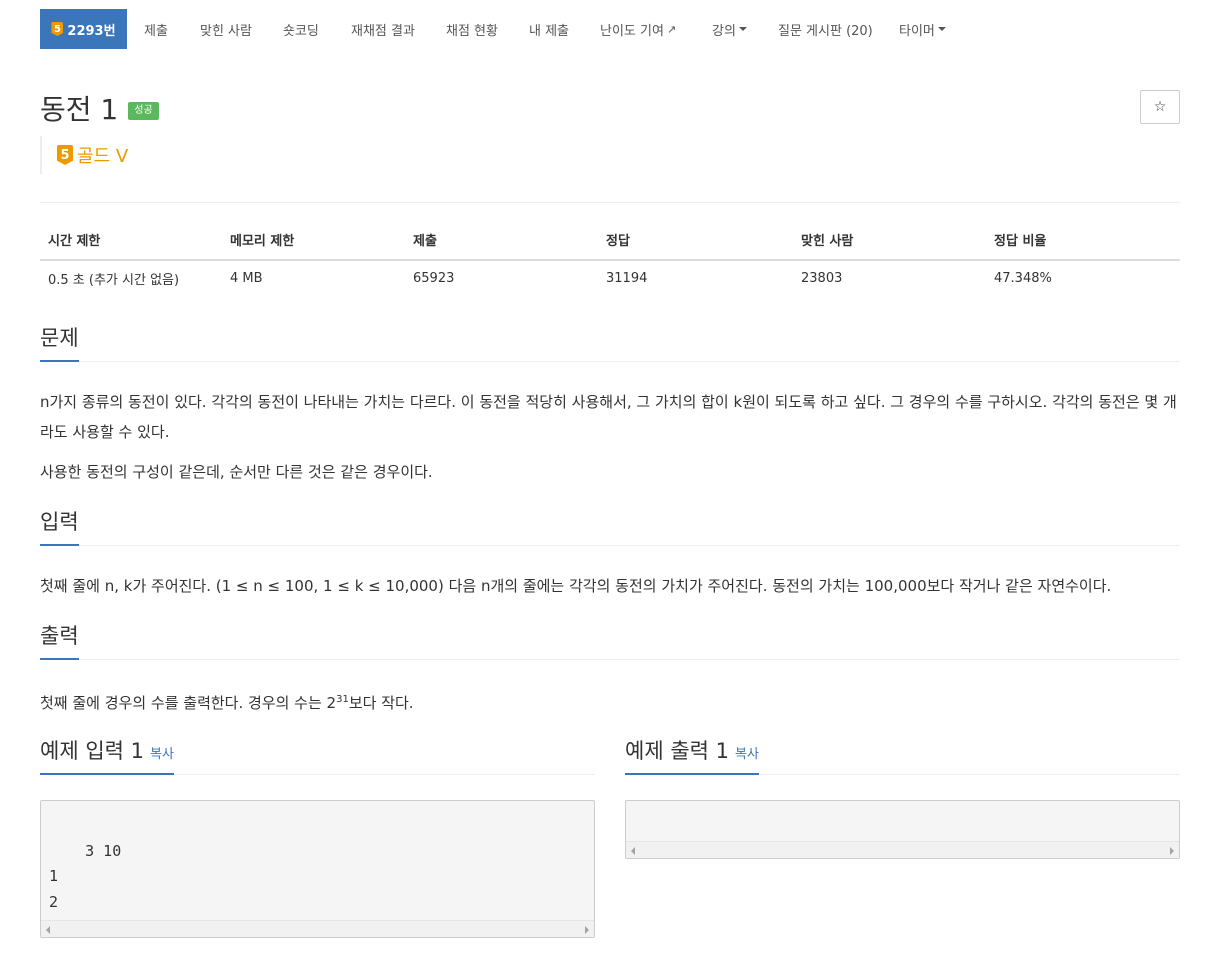 The image size is (1210, 962). I want to click on status-badge: 성공, so click(143, 111).